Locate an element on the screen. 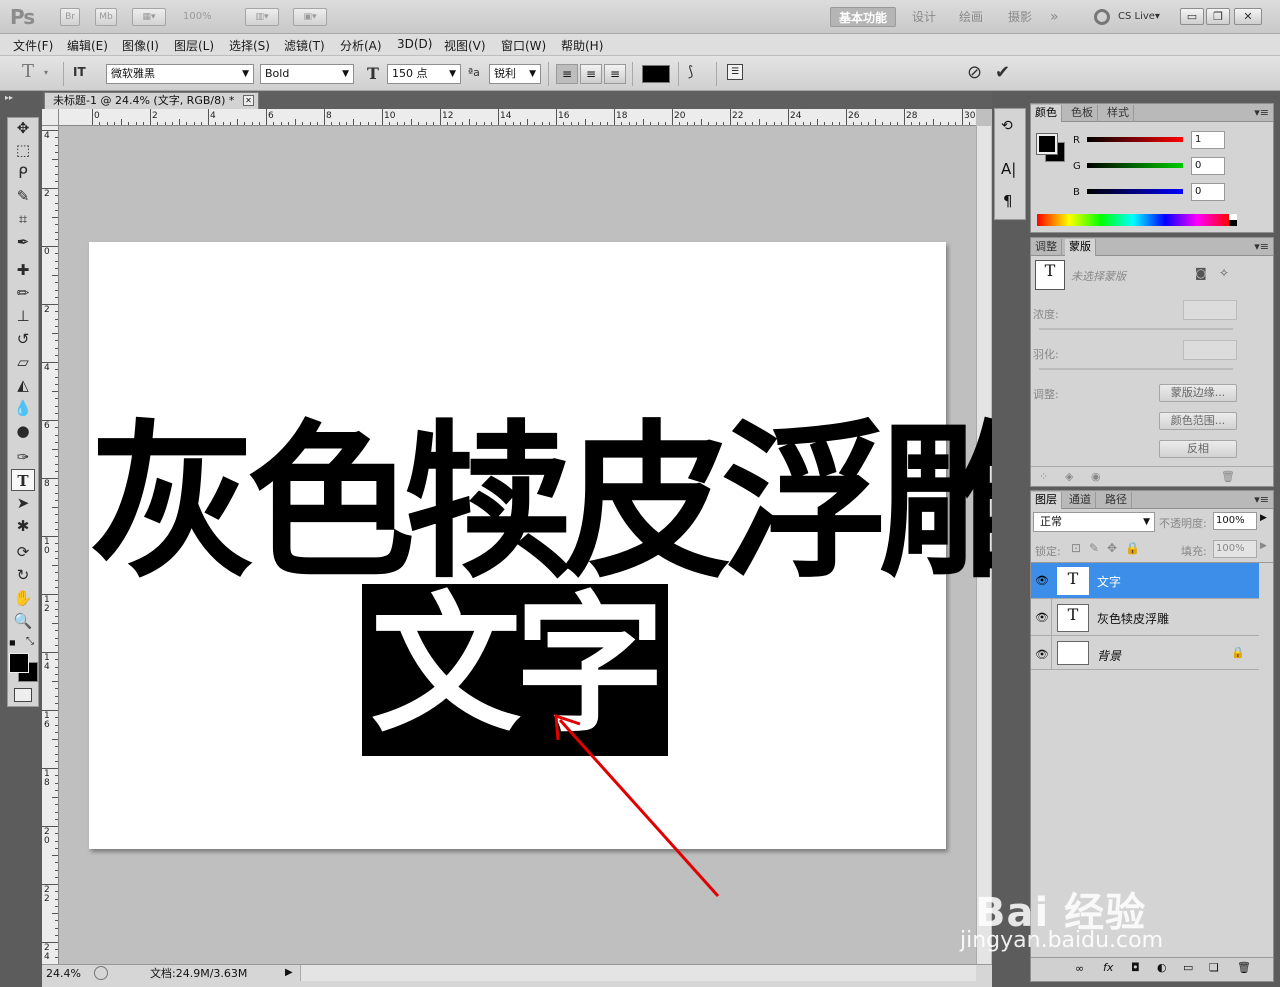 This screenshot has height=987, width=1280. menu-select: 选择(S) is located at coordinates (249, 45).